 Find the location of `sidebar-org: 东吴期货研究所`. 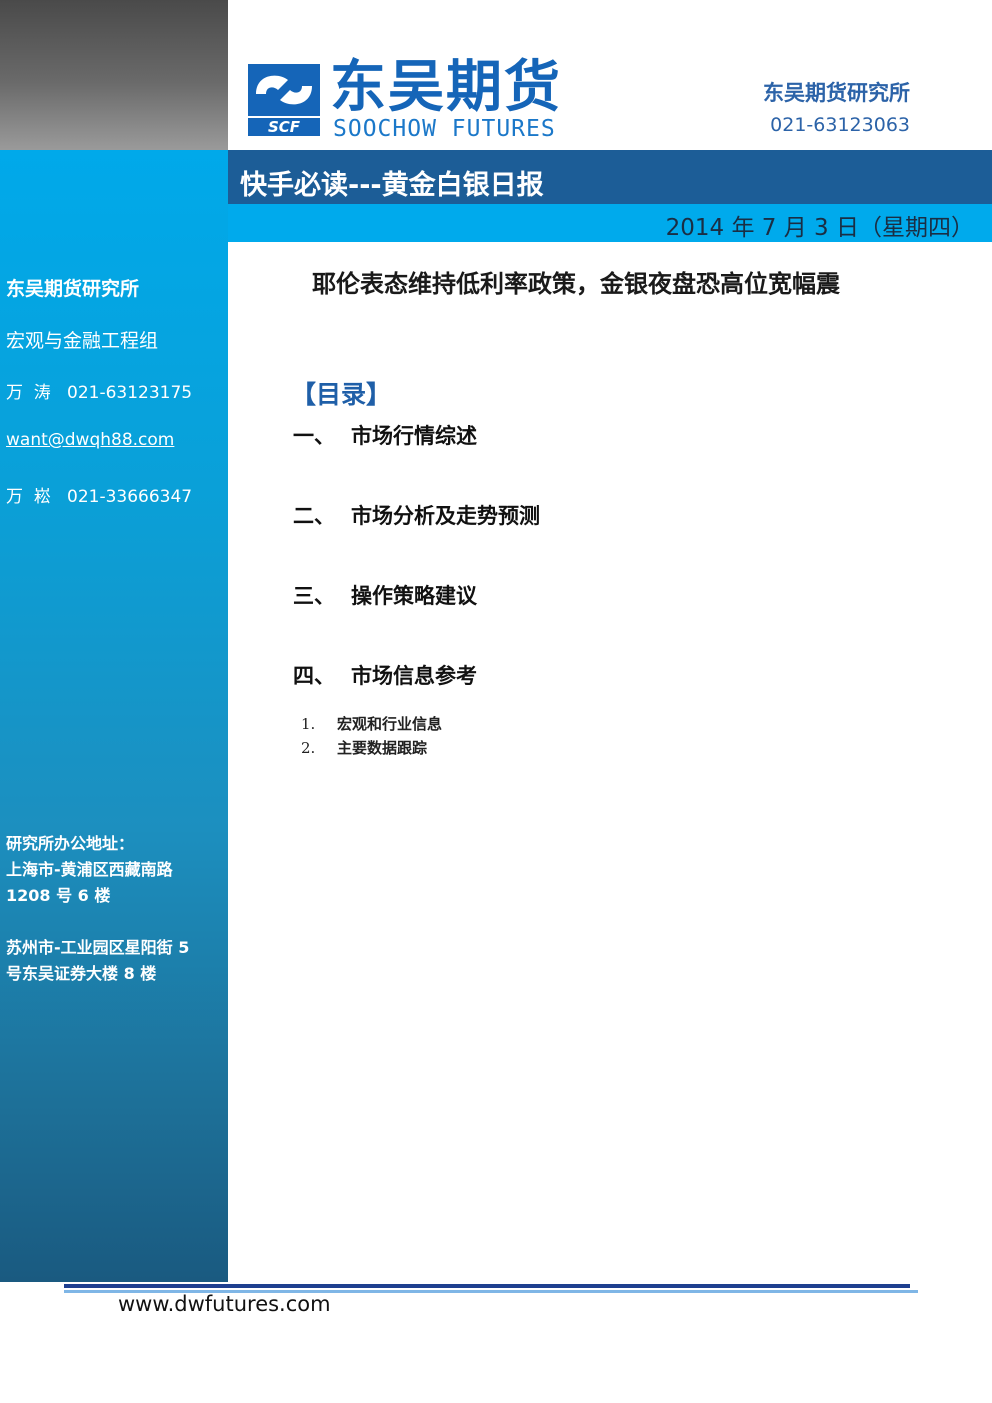

sidebar-org: 东吴期货研究所 is located at coordinates (73, 289).